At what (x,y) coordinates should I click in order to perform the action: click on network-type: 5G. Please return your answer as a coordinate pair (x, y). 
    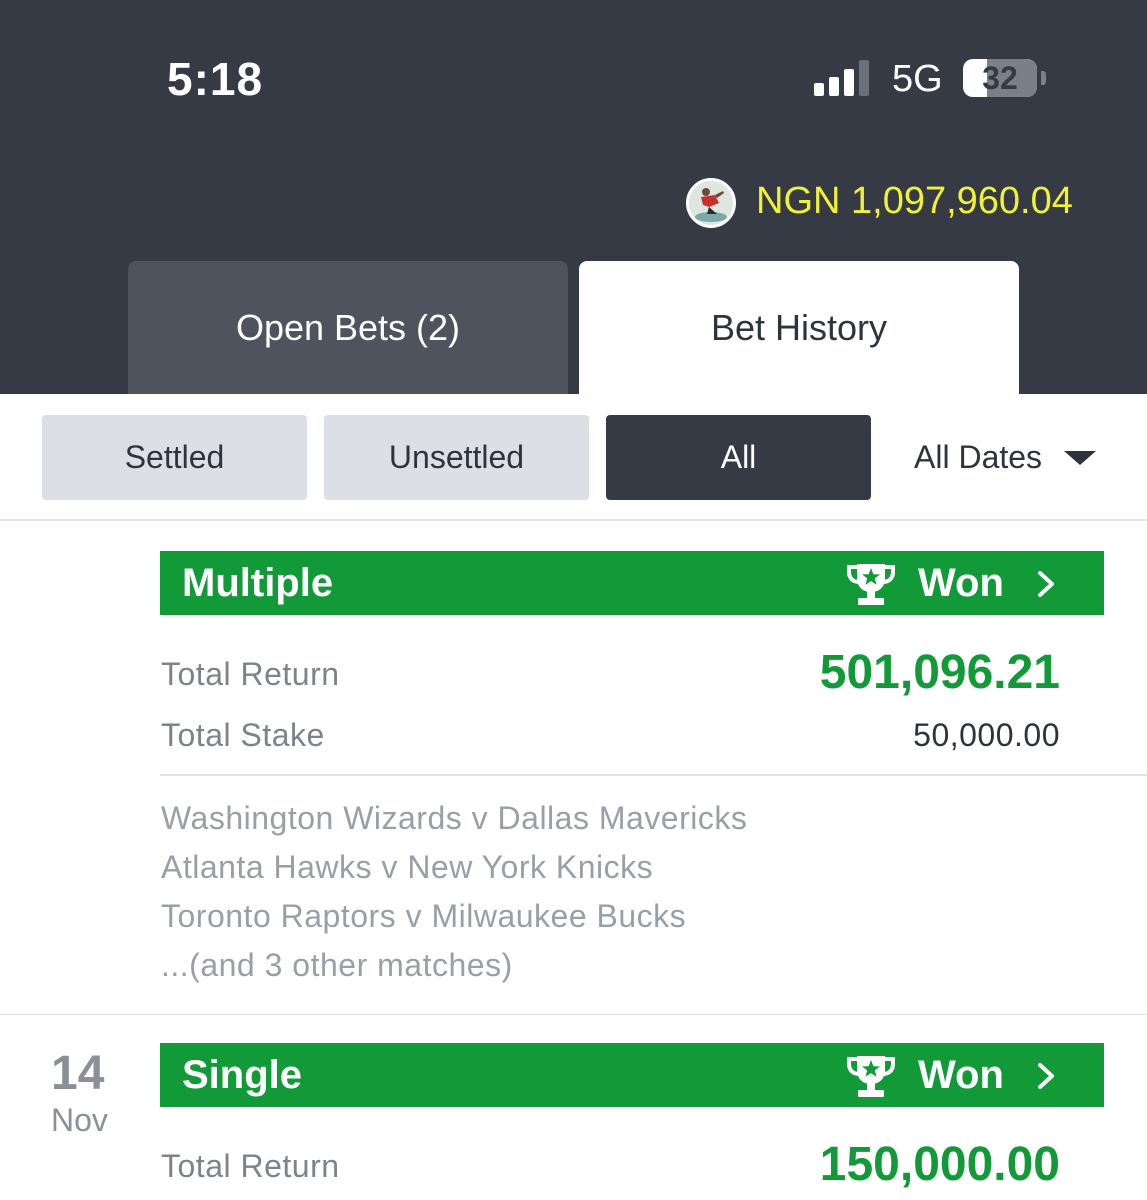
    Looking at the image, I should click on (917, 79).